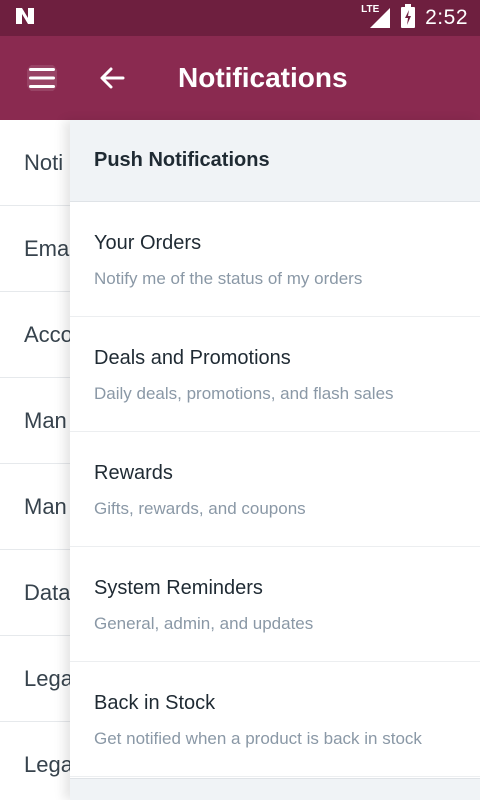 This screenshot has height=800, width=480. I want to click on page-title: Notifications, so click(263, 77).